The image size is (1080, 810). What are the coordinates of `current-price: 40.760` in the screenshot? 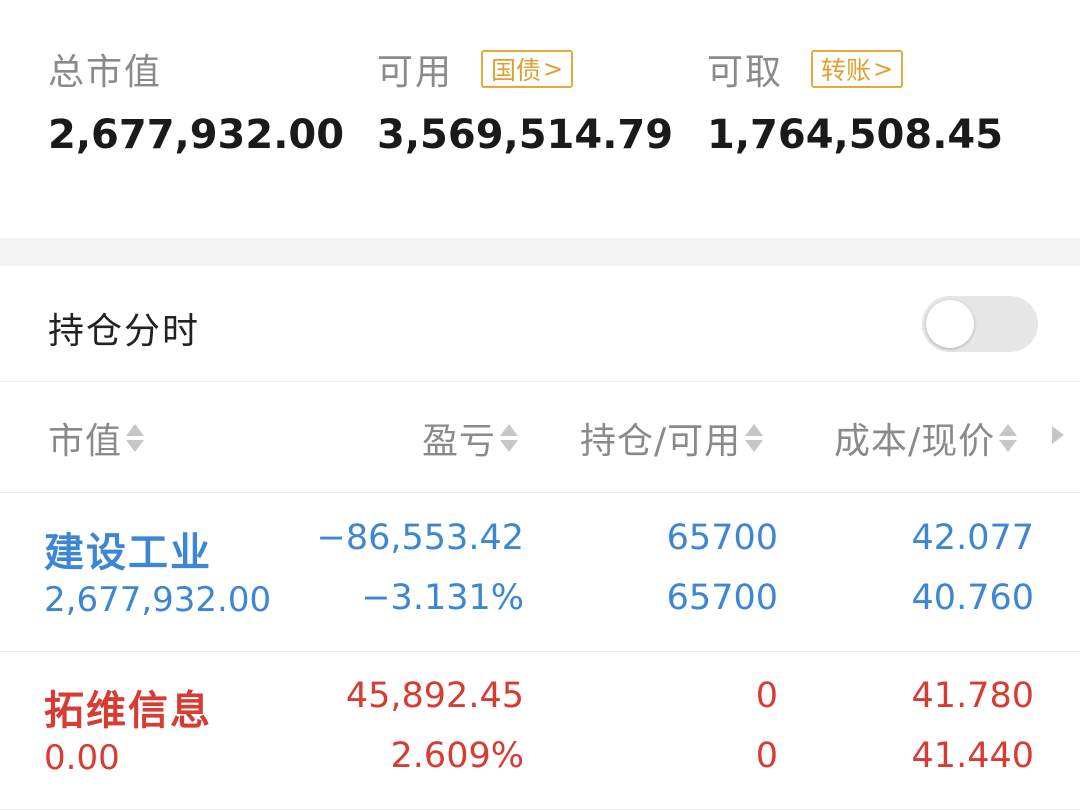 It's located at (972, 598).